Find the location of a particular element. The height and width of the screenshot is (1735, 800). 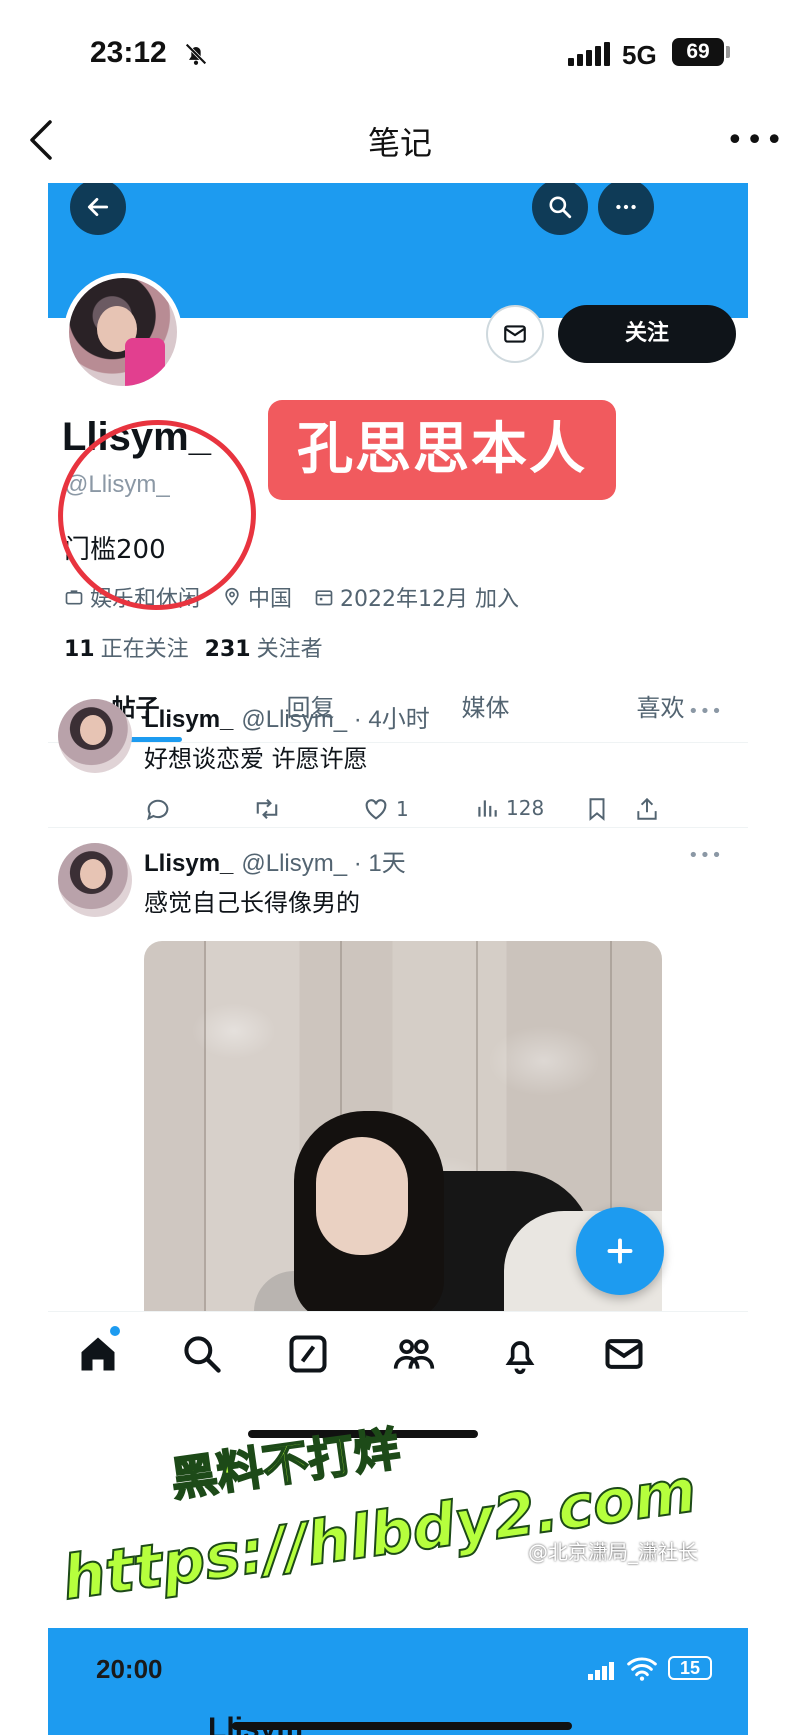

retweet-icon is located at coordinates (267, 809).